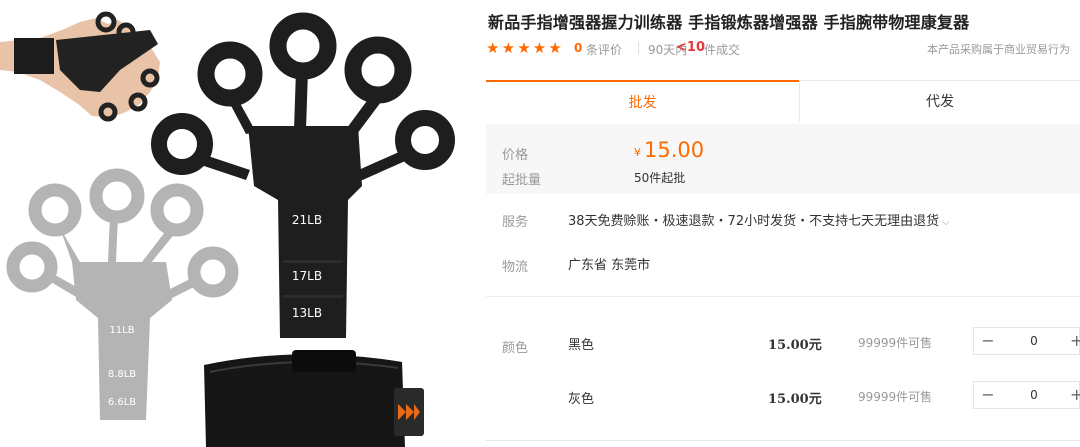  Describe the element at coordinates (122, 294) in the screenshot. I see `grey-finger-trainer` at that location.